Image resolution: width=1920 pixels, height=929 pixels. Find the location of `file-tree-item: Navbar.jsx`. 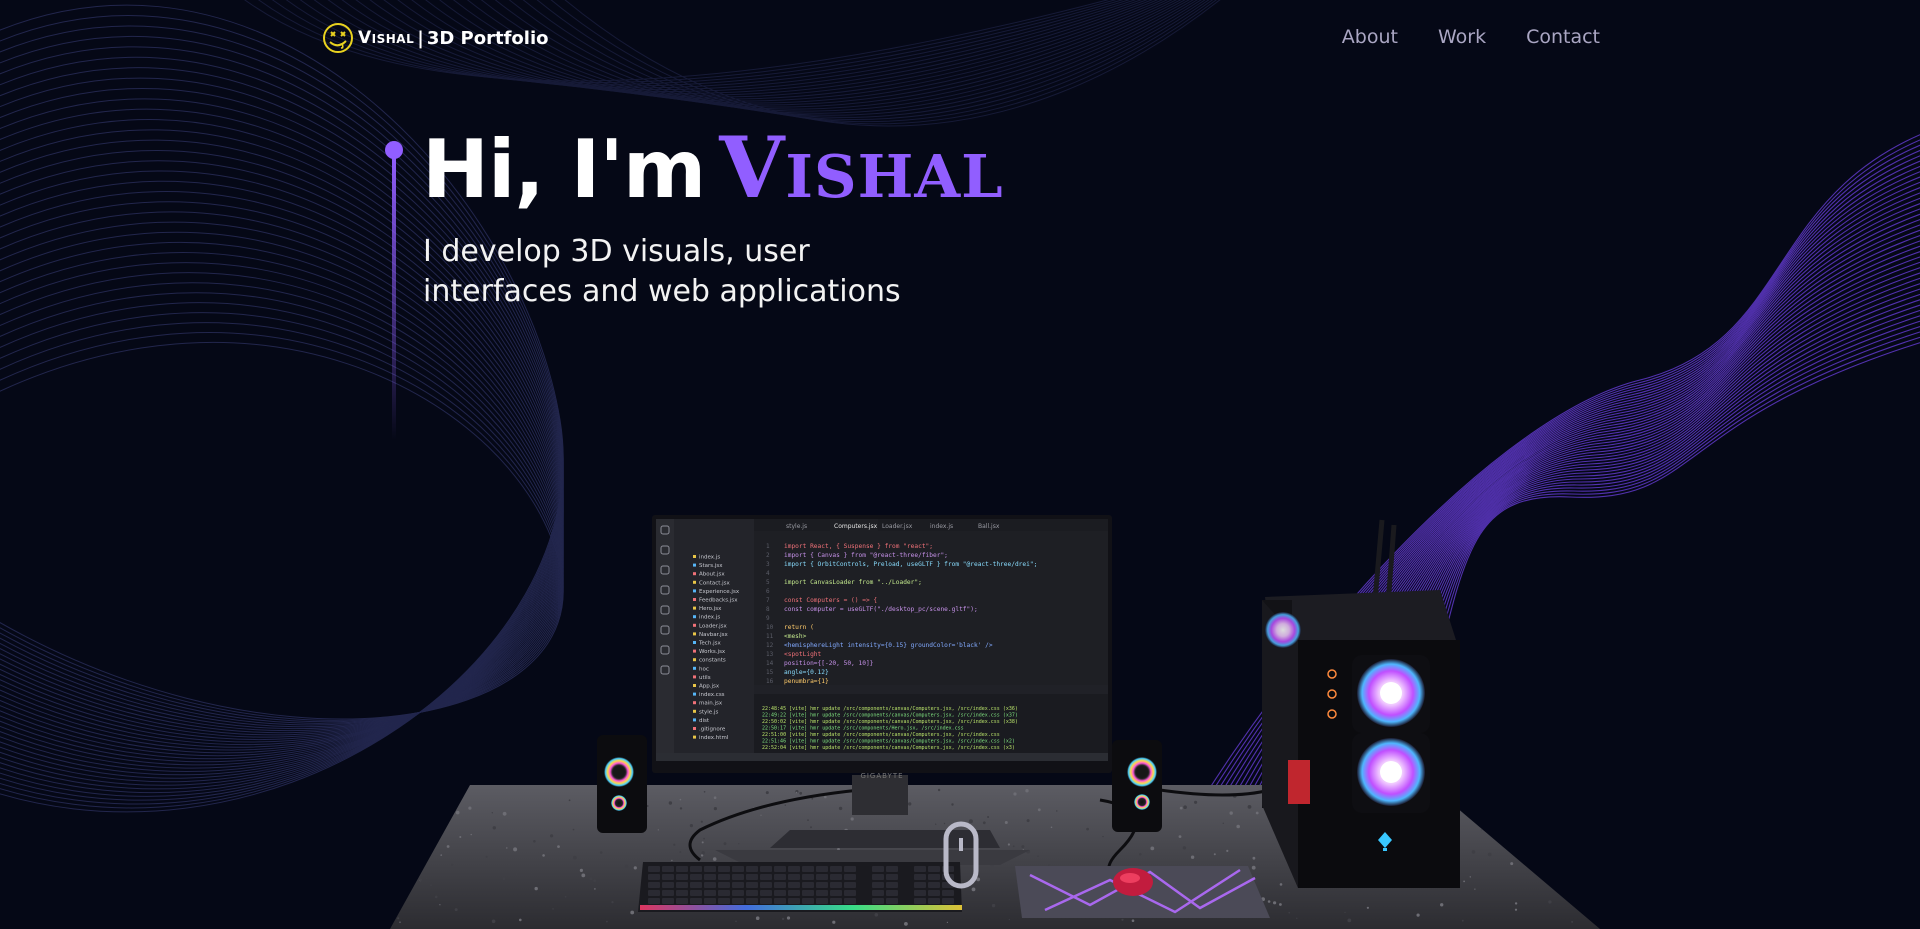

file-tree-item: Navbar.jsx is located at coordinates (713, 635).